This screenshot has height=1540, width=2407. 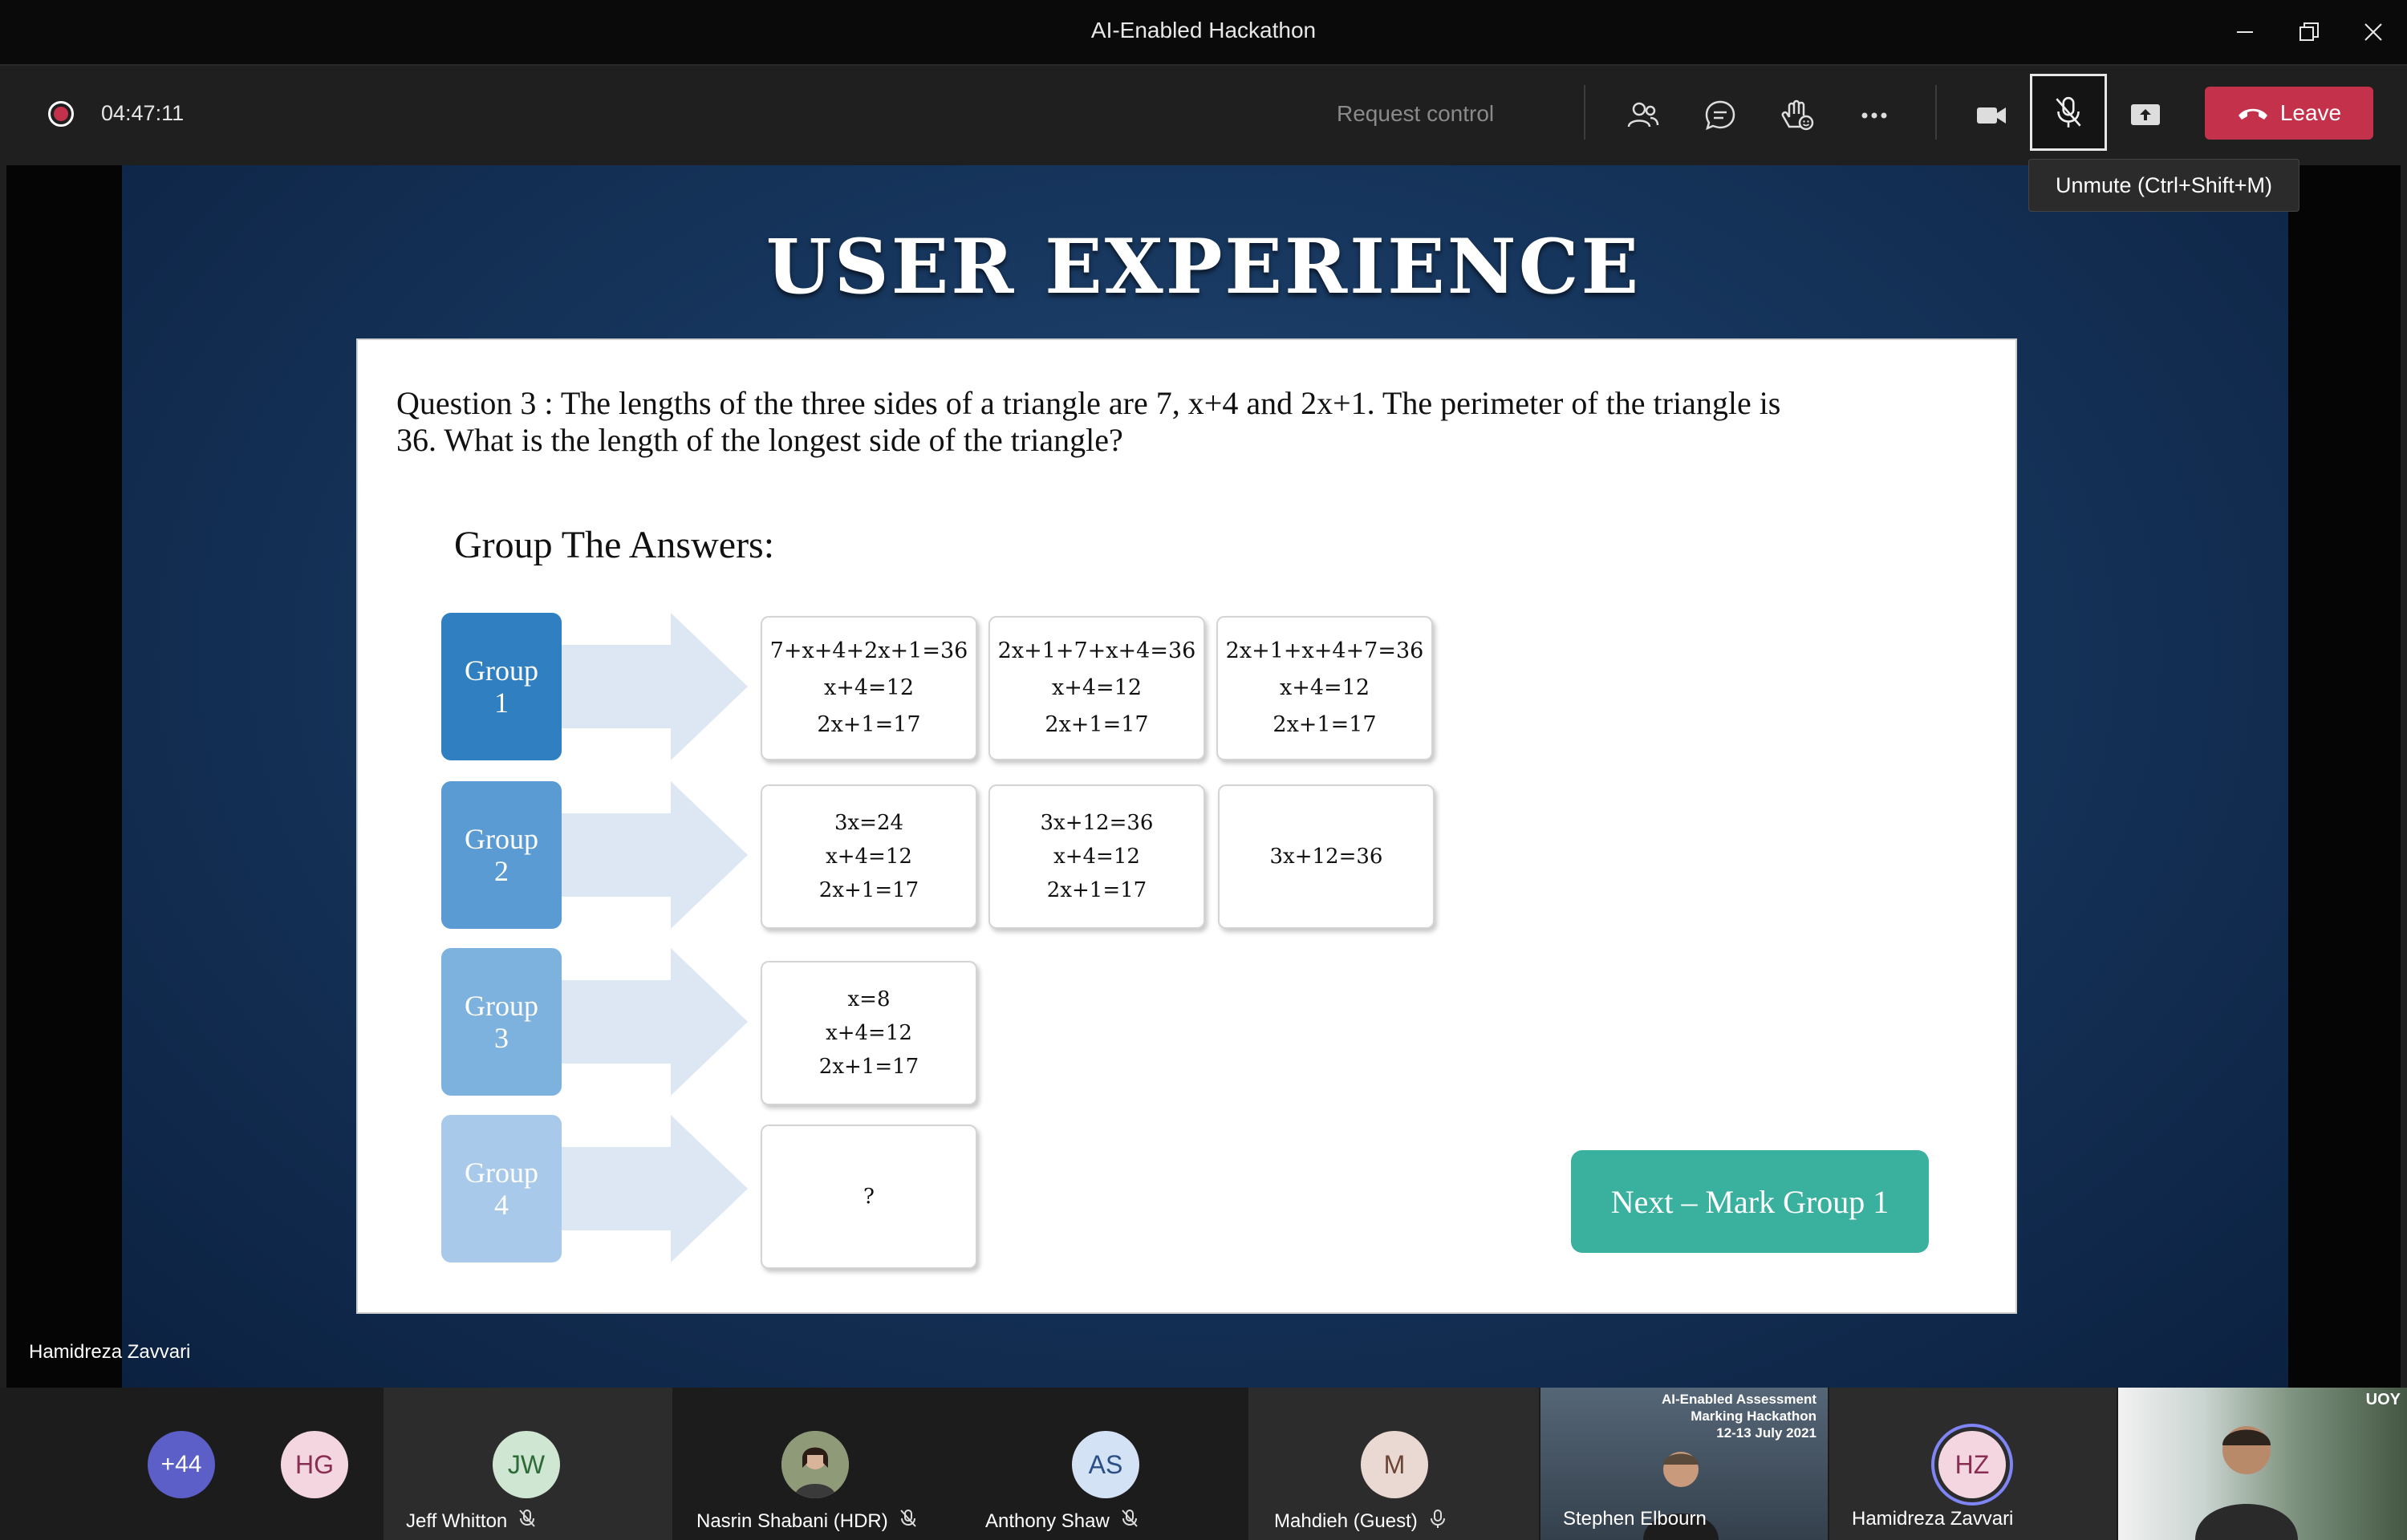 What do you see at coordinates (868, 650) in the screenshot?
I see `answer-line: 7+x+4+2x+1=36` at bounding box center [868, 650].